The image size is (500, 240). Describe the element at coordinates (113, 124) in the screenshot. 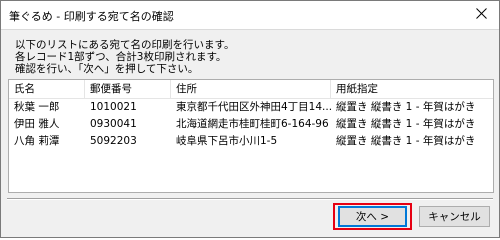

I see `cell-postal-code: 0930041` at that location.